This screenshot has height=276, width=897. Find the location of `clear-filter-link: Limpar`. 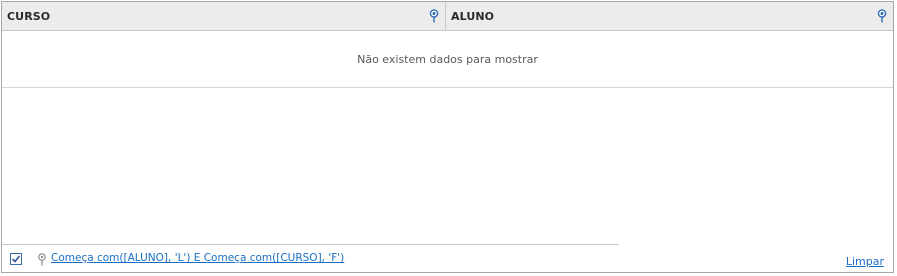

clear-filter-link: Limpar is located at coordinates (865, 261).